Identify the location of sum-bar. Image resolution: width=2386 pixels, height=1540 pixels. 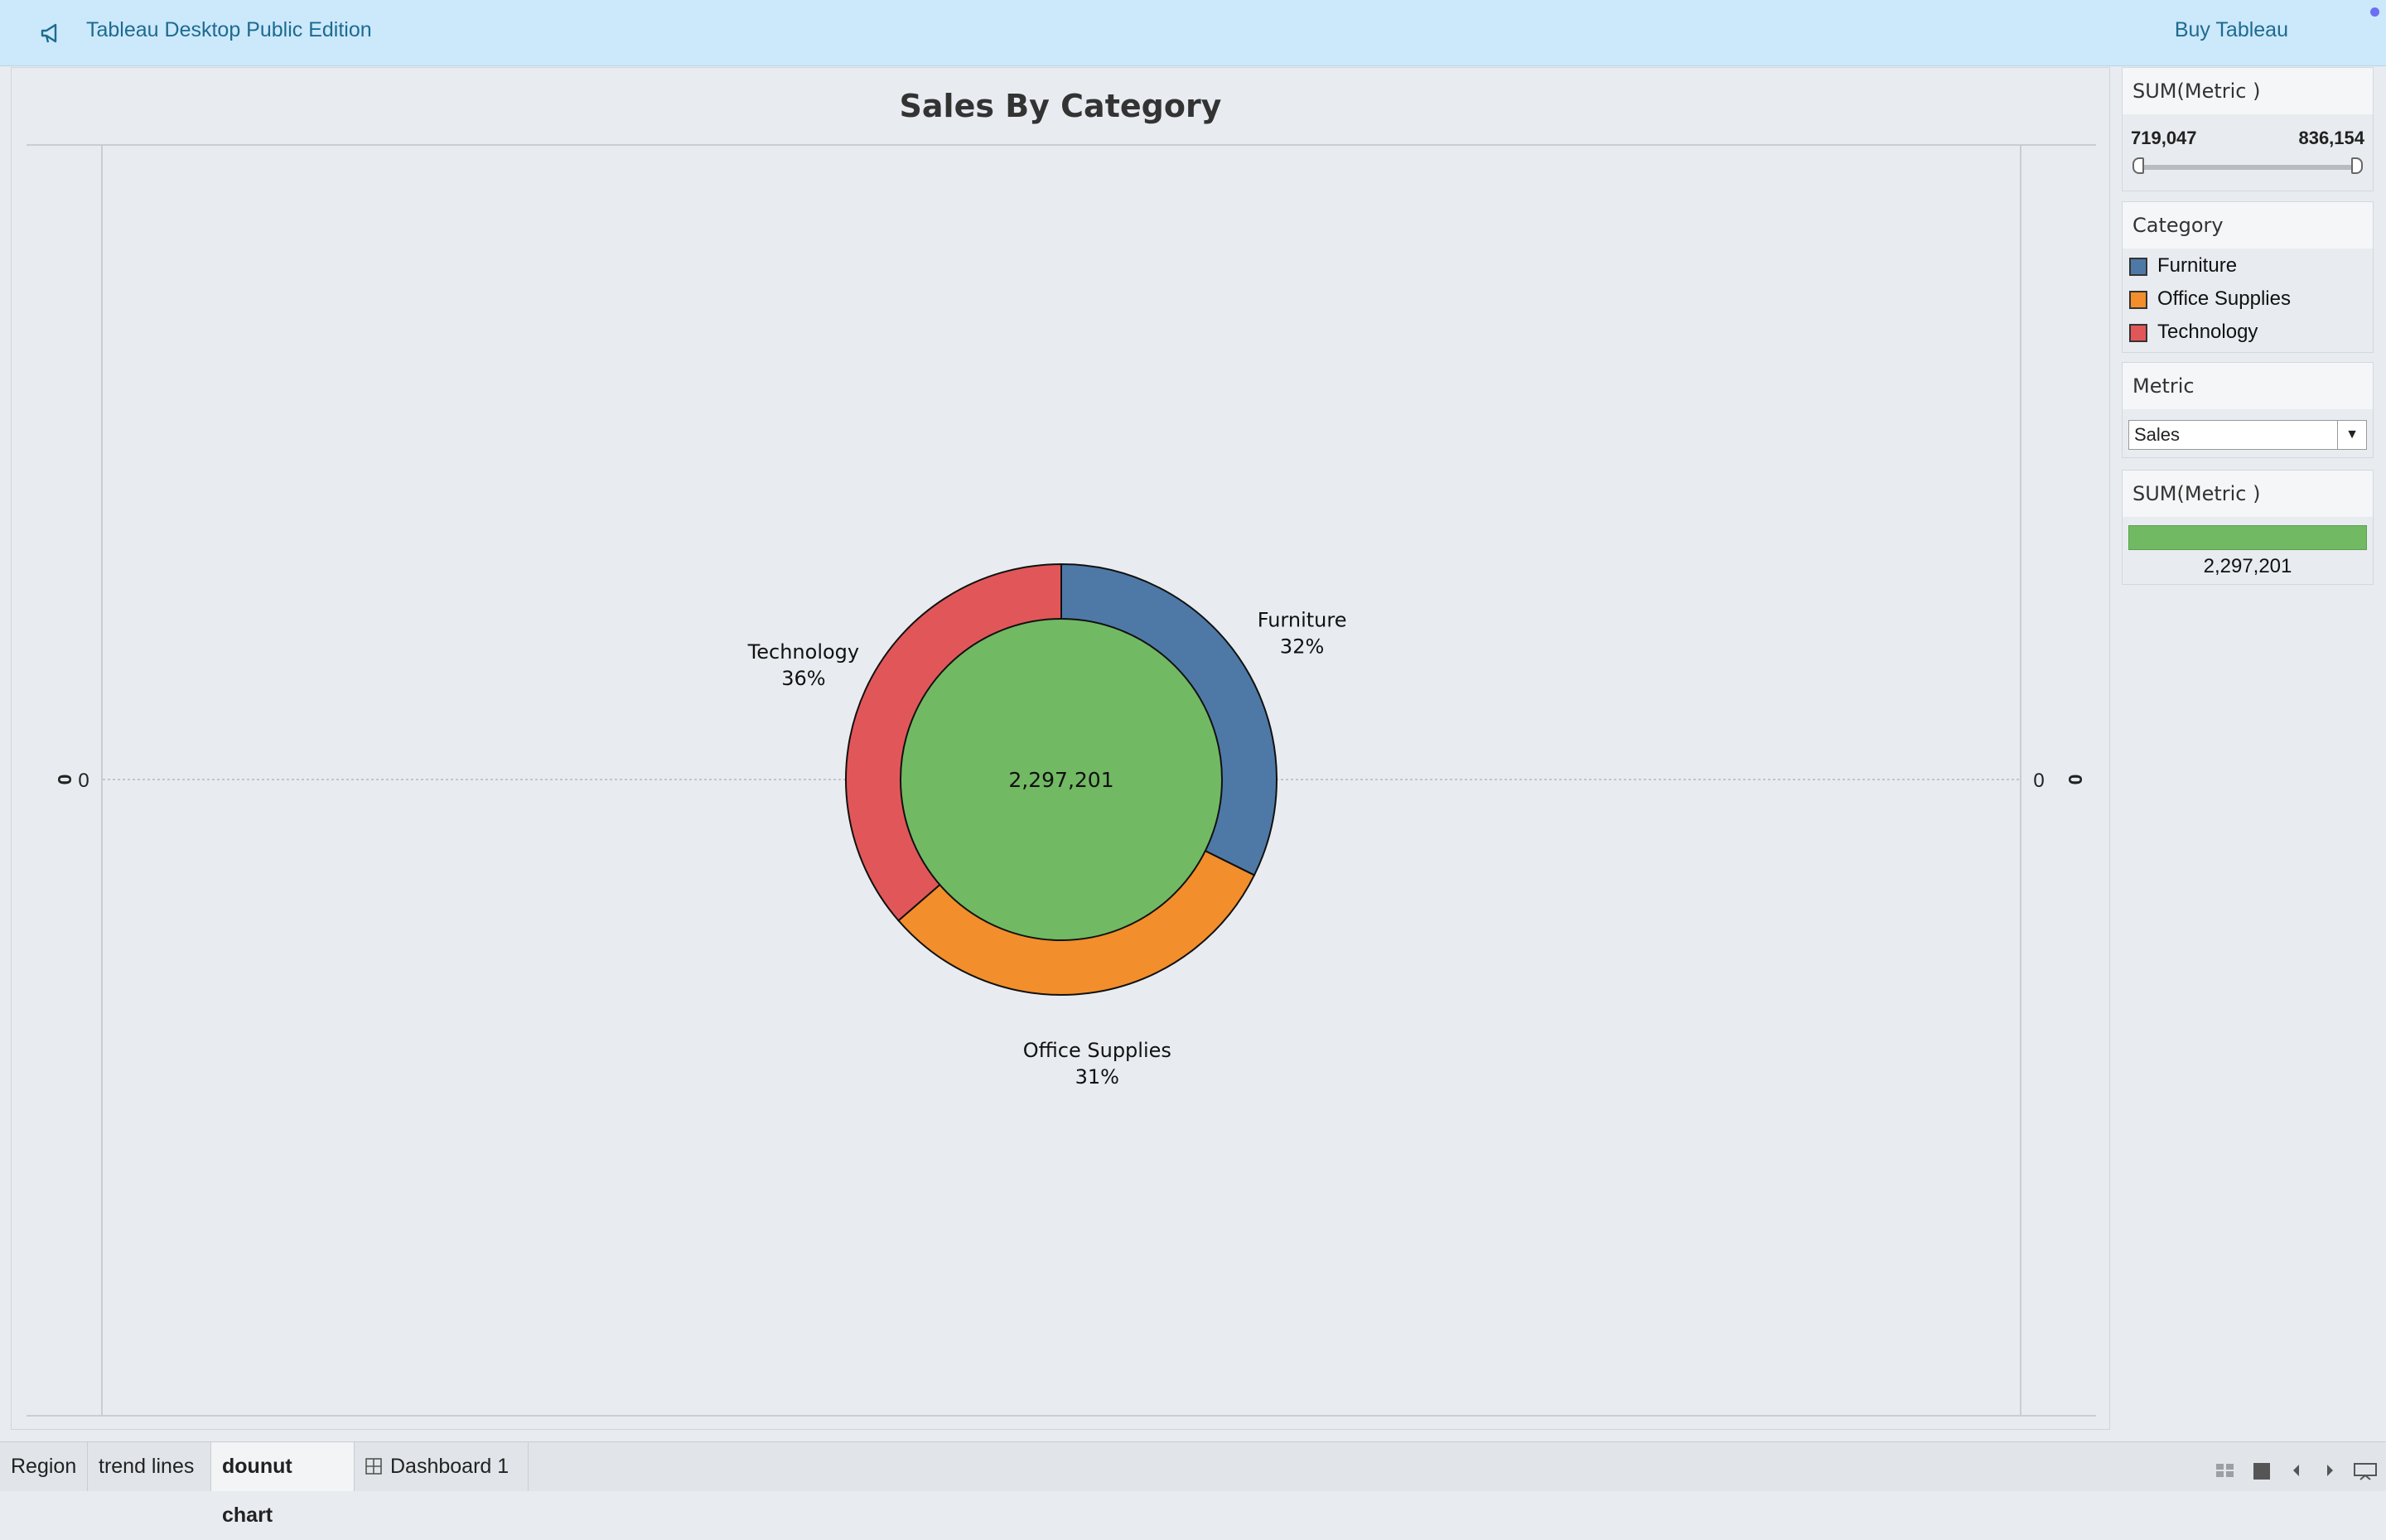
(2248, 537).